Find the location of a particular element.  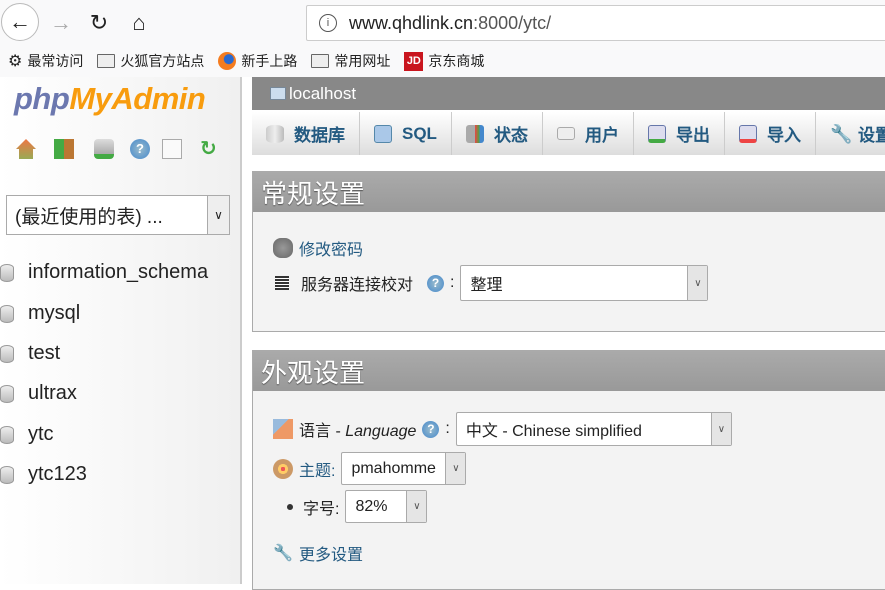

bookmark-getting-started: 新手上路 is located at coordinates (257, 61).